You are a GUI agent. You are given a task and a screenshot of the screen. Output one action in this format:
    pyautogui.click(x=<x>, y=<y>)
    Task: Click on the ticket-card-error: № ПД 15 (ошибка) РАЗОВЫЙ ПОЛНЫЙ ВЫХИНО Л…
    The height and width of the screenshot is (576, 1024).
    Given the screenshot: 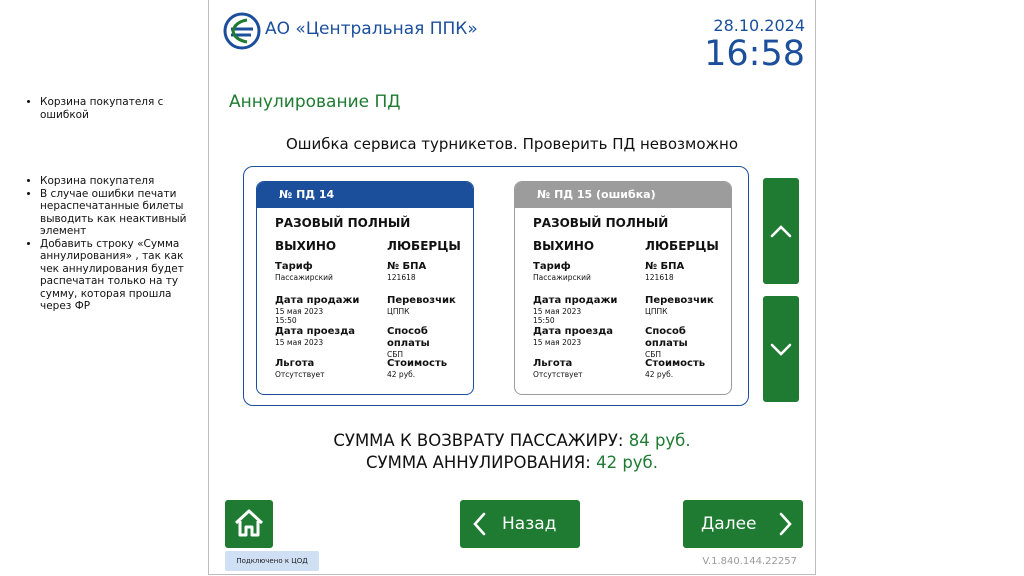 What is the action you would take?
    pyautogui.click(x=623, y=288)
    